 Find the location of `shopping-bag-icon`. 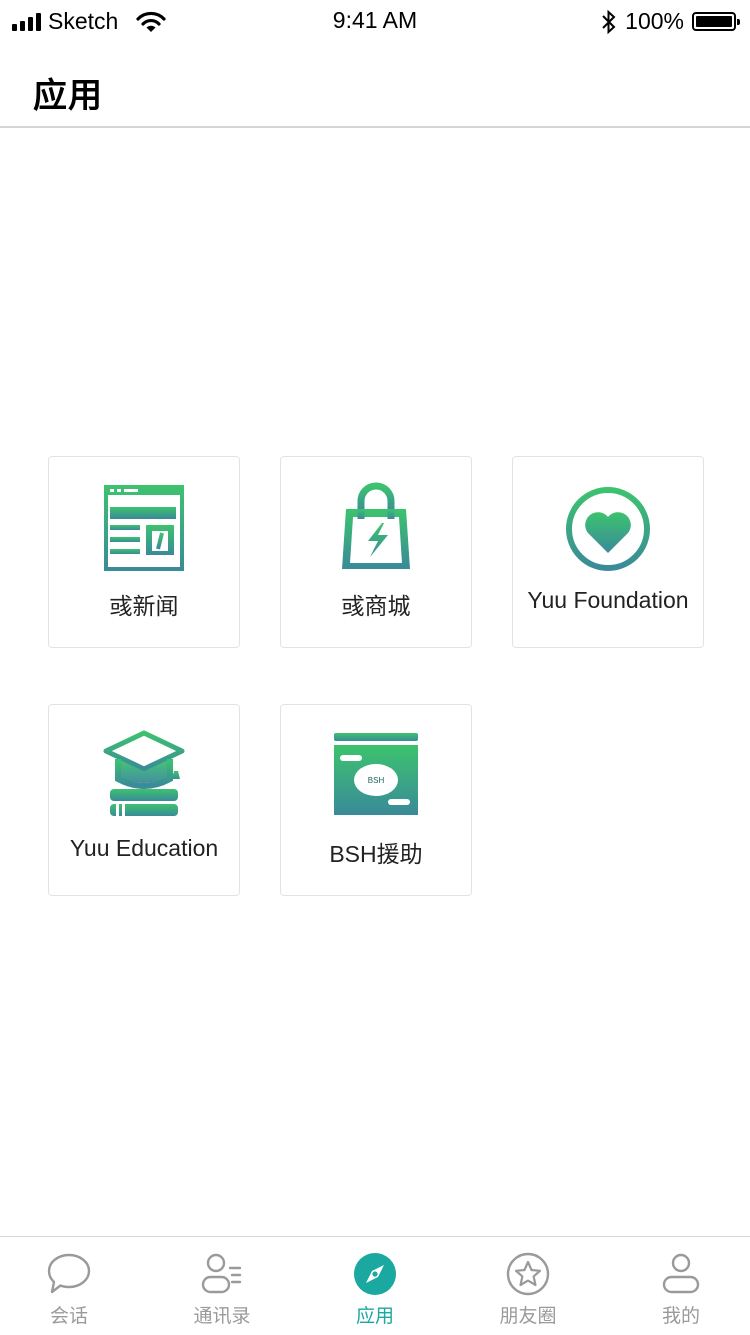

shopping-bag-icon is located at coordinates (376, 525).